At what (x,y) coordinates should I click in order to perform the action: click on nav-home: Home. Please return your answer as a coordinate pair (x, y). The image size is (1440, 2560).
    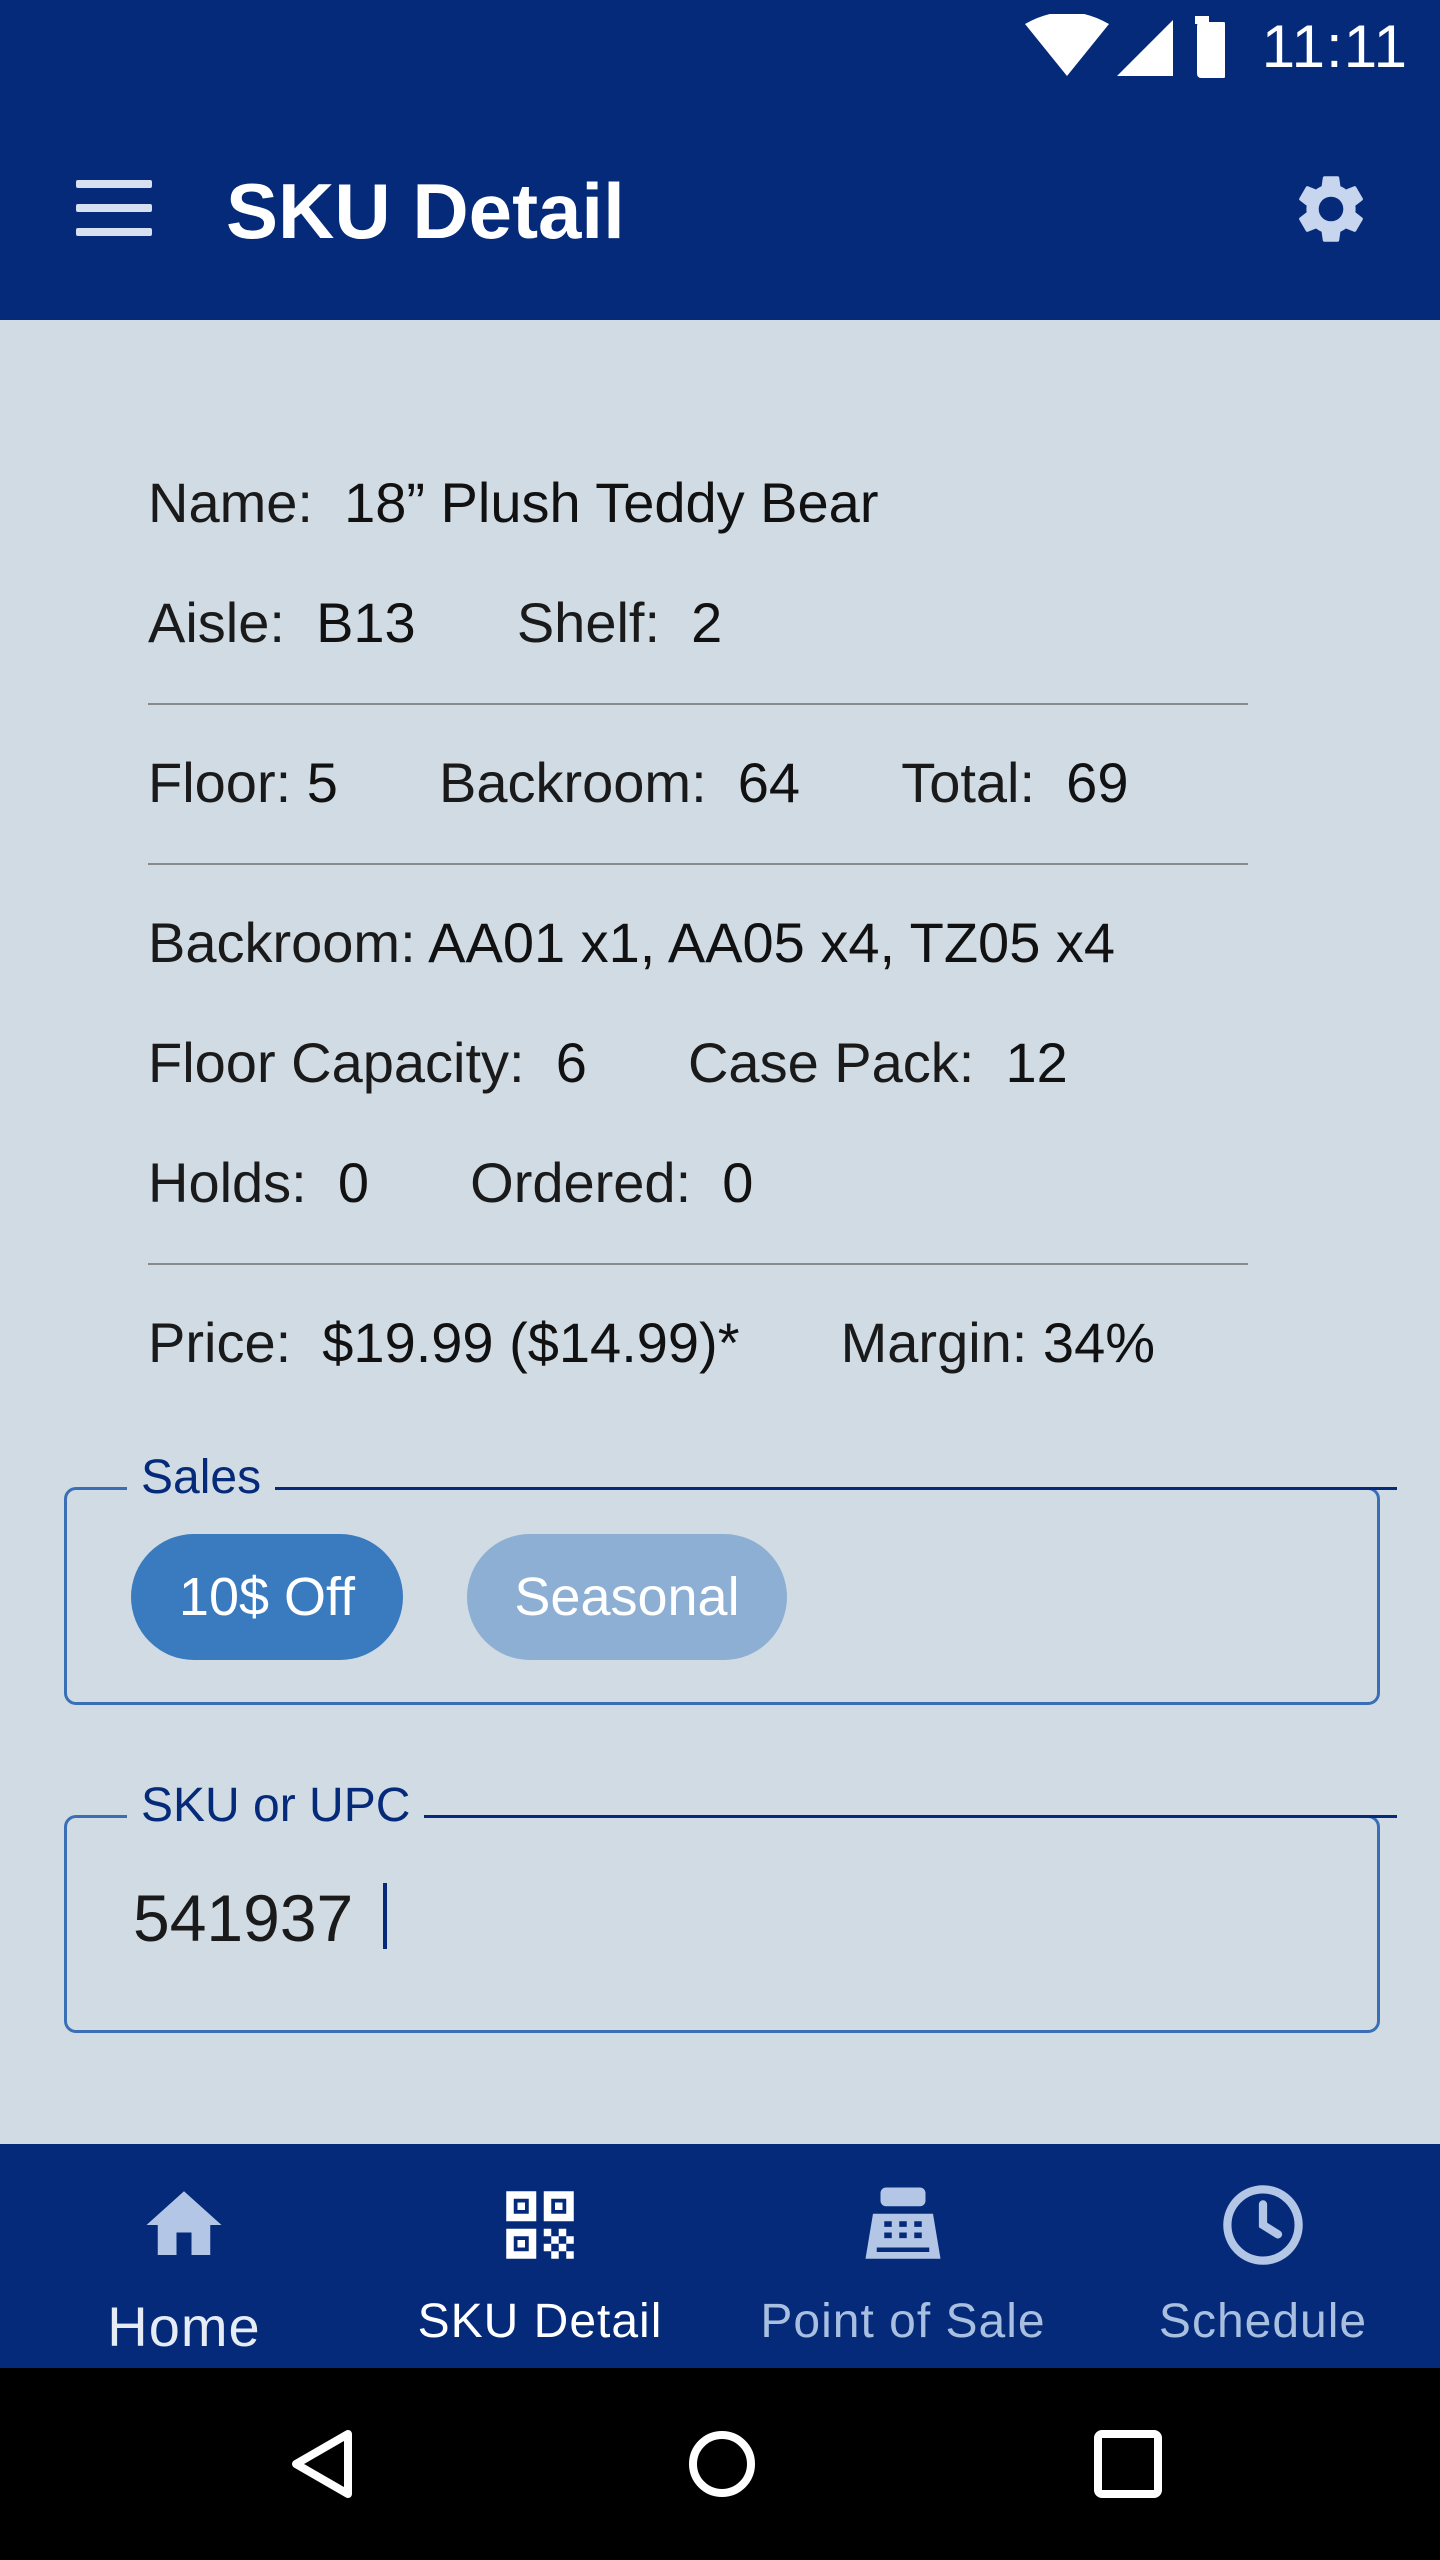
    Looking at the image, I should click on (184, 2256).